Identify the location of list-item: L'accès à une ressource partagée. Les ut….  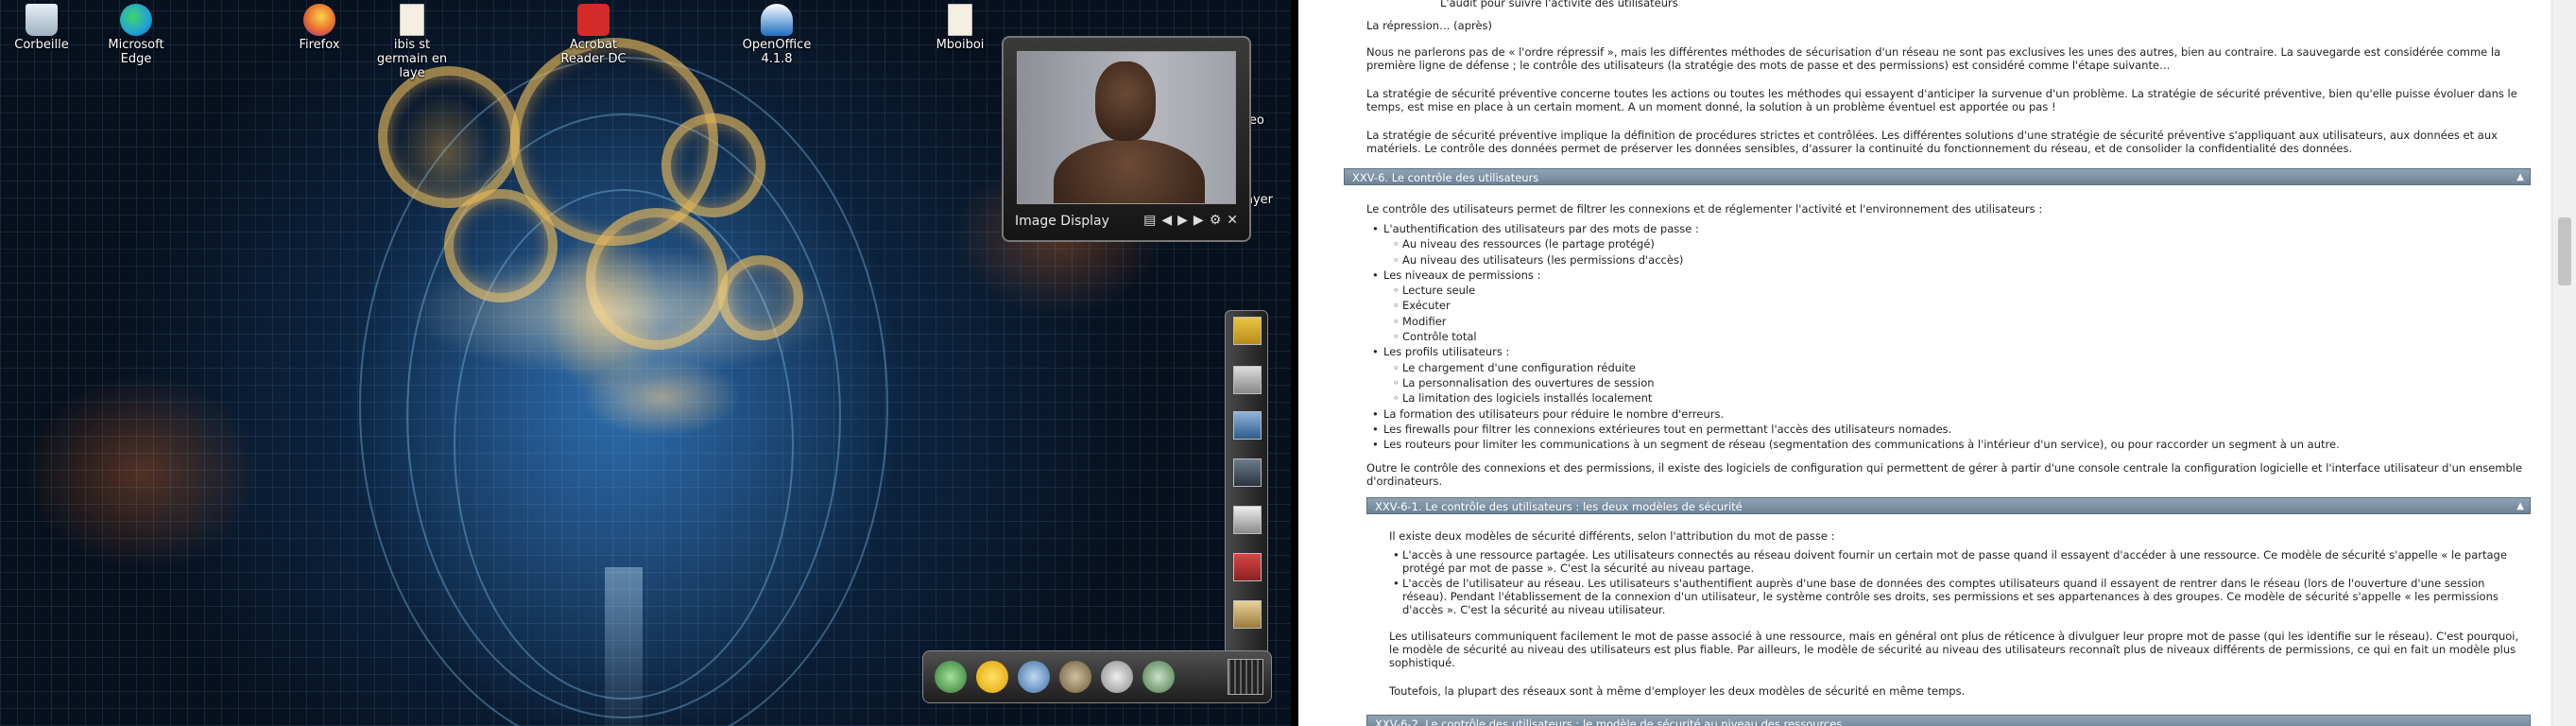
(1964, 561).